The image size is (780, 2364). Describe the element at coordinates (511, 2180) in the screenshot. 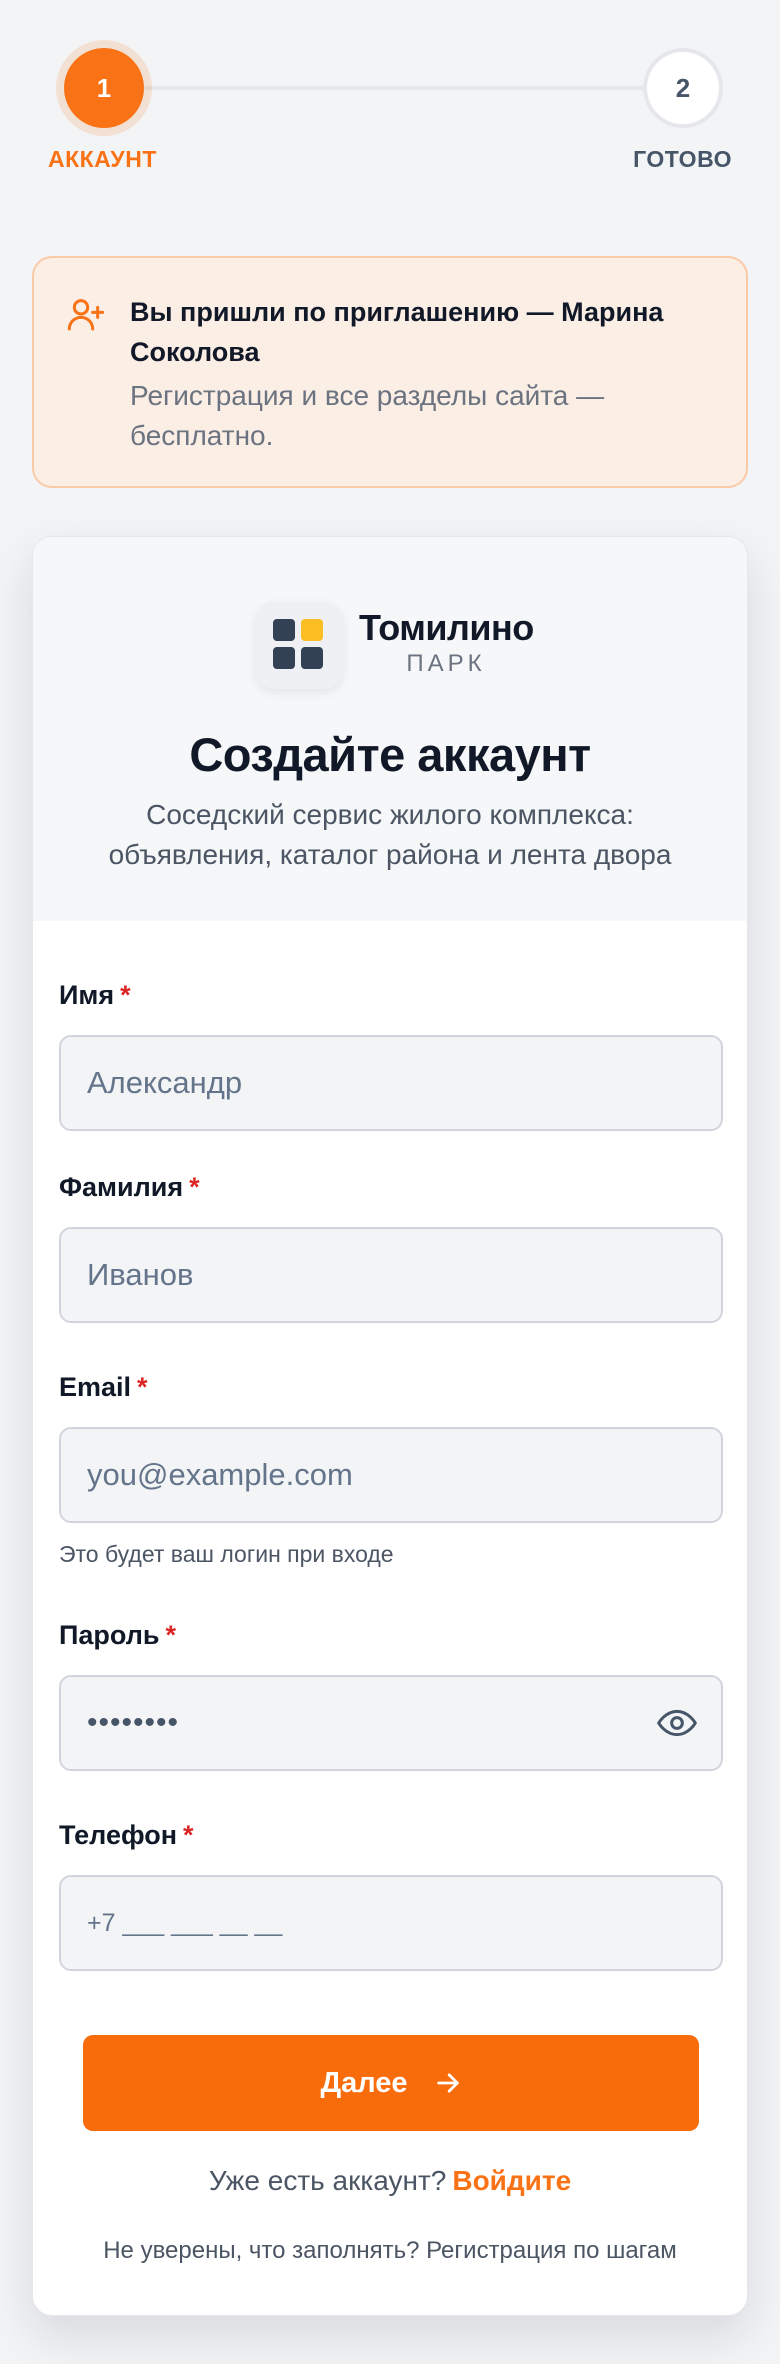

I see `login-link: Войдите` at that location.